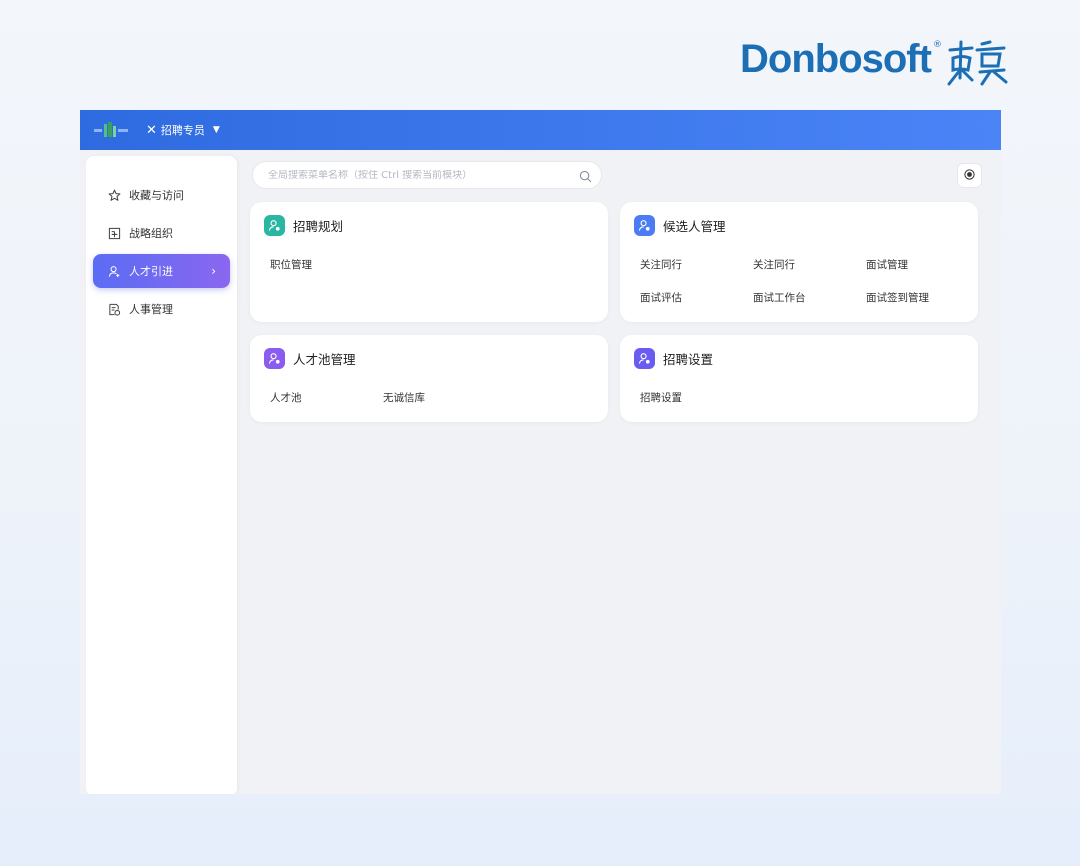  What do you see at coordinates (324, 359) in the screenshot?
I see `card-title: 人才池管理` at bounding box center [324, 359].